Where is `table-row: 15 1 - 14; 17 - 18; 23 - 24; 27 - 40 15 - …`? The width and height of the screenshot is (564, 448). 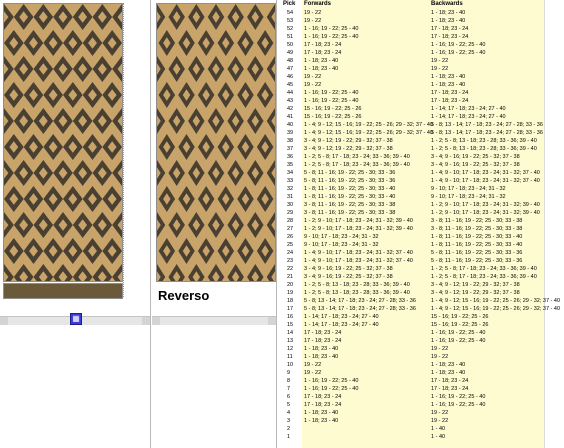
table-row: 15 1 - 14; 17 - 18; 23 - 24; 27 - 40 15 - … is located at coordinates (412, 325).